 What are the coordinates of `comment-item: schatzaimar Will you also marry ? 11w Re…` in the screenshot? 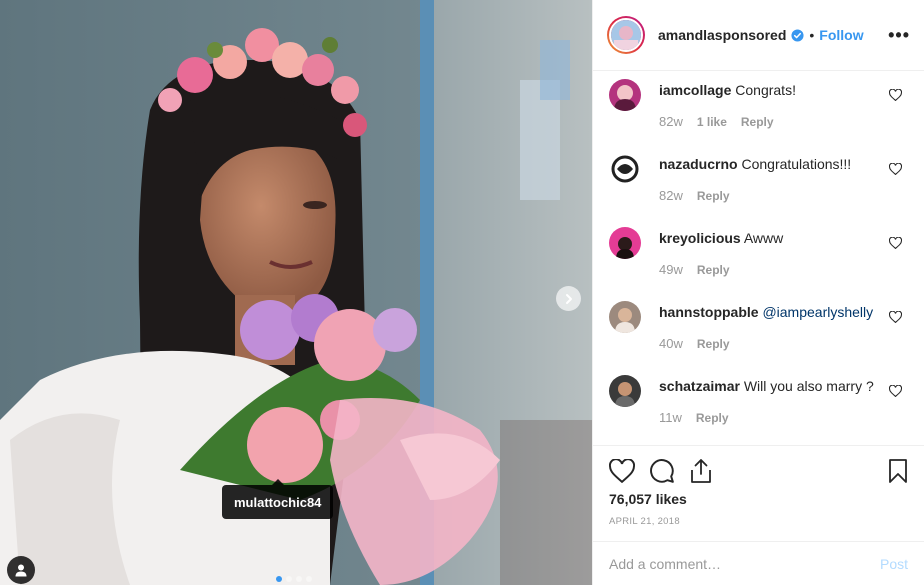 It's located at (758, 410).